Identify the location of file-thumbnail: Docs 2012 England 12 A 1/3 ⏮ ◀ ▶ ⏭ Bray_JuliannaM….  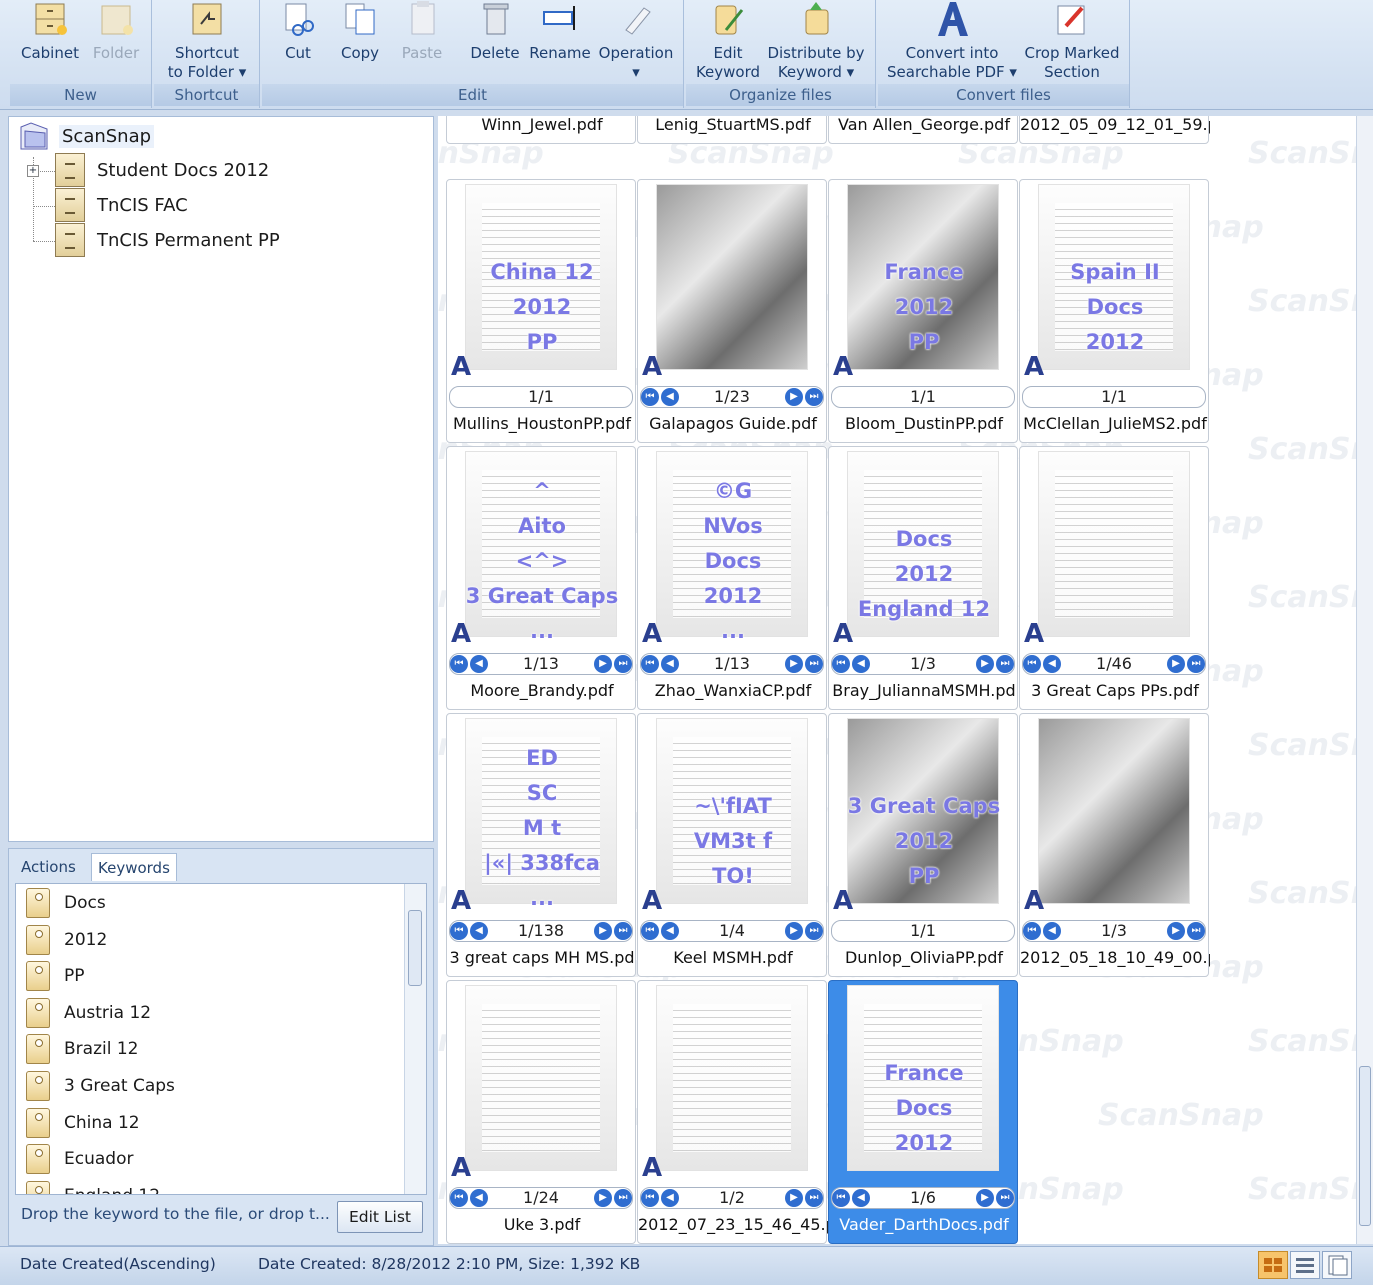
(923, 578).